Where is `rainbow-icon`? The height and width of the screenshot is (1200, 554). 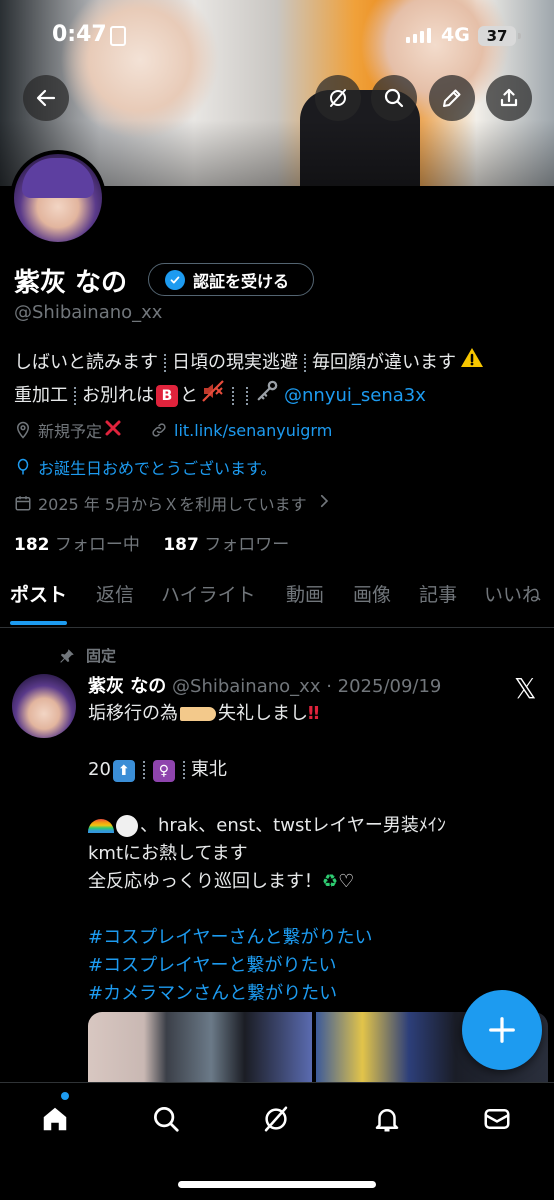
rainbow-icon is located at coordinates (101, 826).